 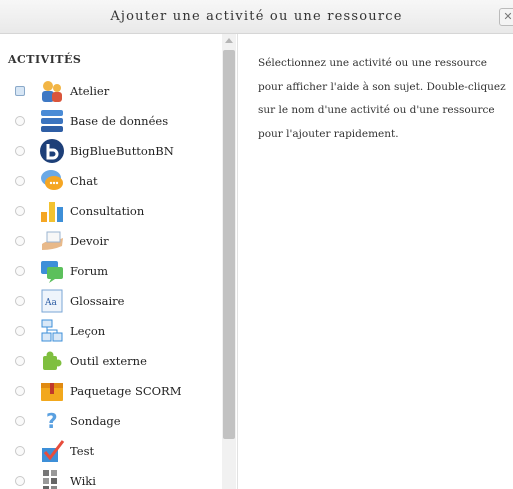 What do you see at coordinates (110, 271) in the screenshot?
I see `activity-item-forum: Forum` at bounding box center [110, 271].